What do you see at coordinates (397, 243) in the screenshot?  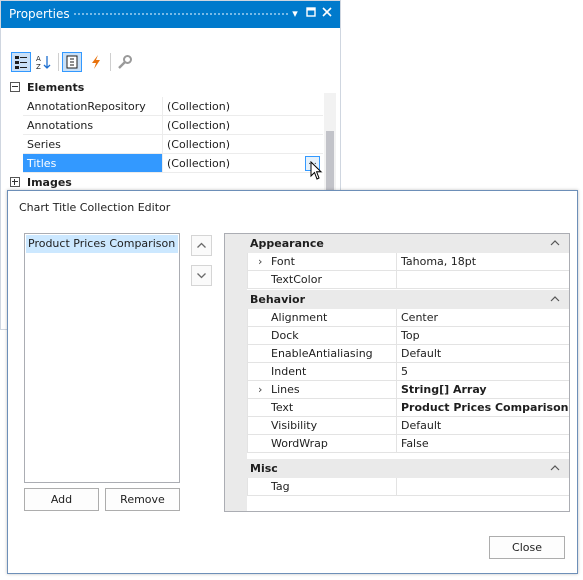 I see `category-appearance: Appearance` at bounding box center [397, 243].